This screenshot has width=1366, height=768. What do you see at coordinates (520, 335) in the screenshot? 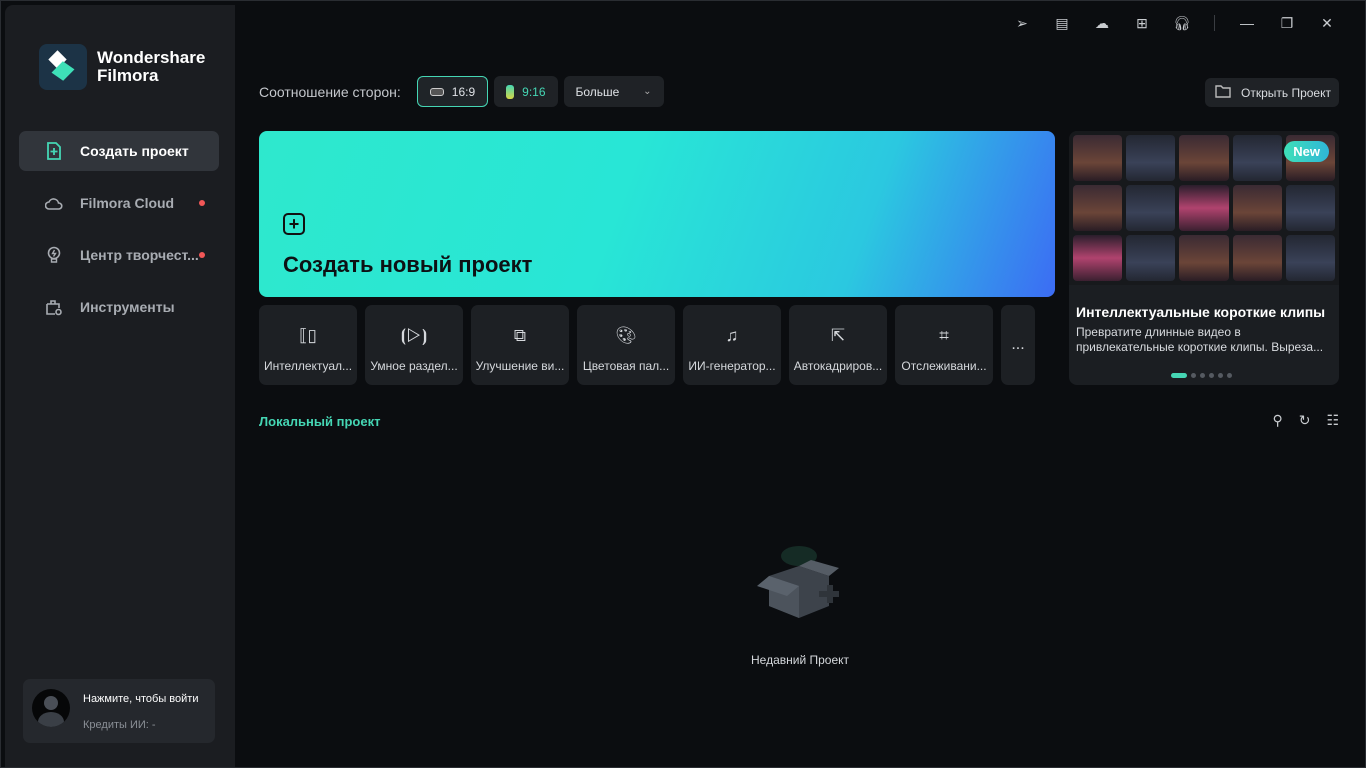
I see `video-enhance-icon: ⧉` at bounding box center [520, 335].